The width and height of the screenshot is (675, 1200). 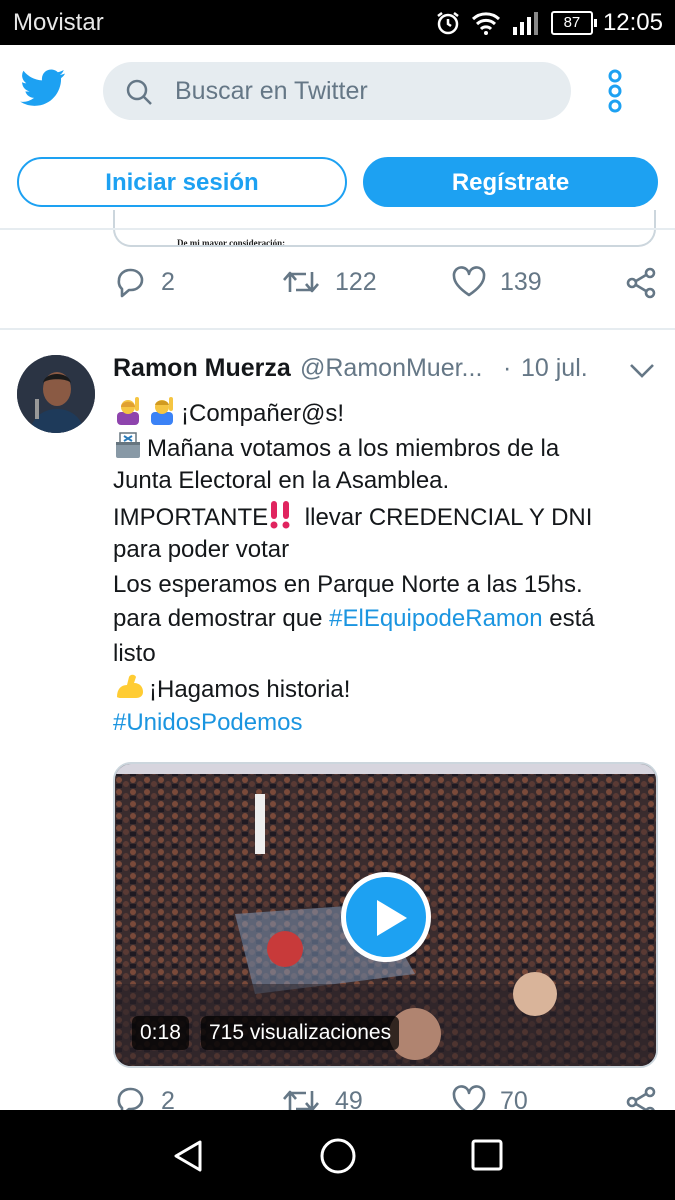 What do you see at coordinates (130, 686) in the screenshot?
I see `flexed-biceps-icon` at bounding box center [130, 686].